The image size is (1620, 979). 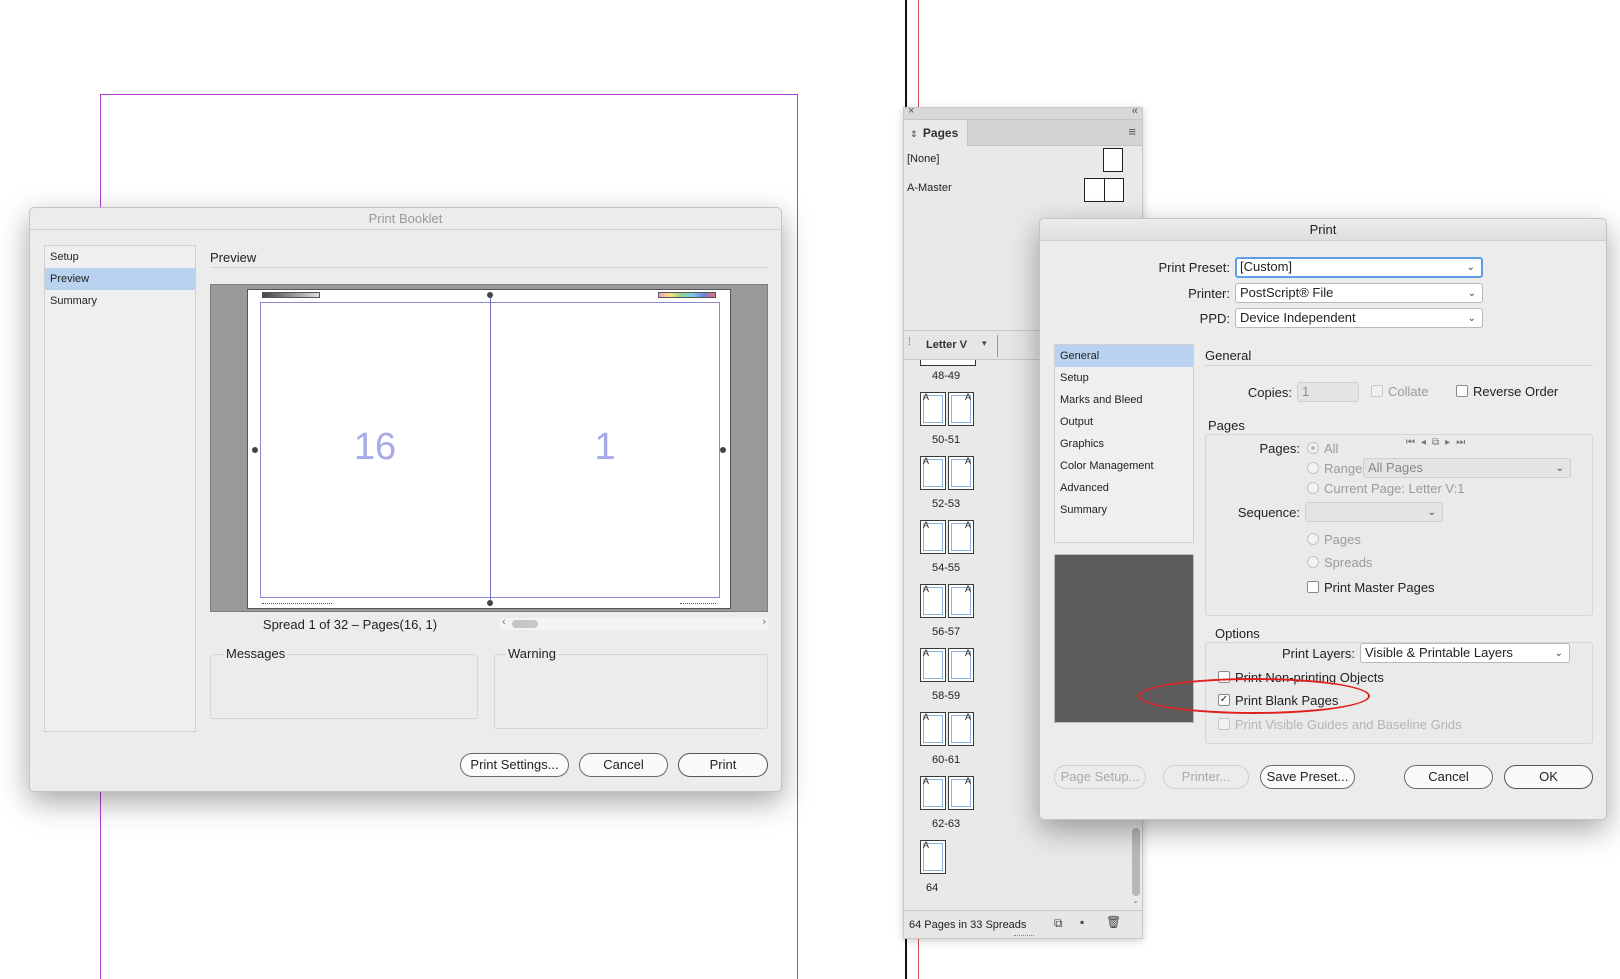 I want to click on master-a-divider, so click(x=1104, y=190).